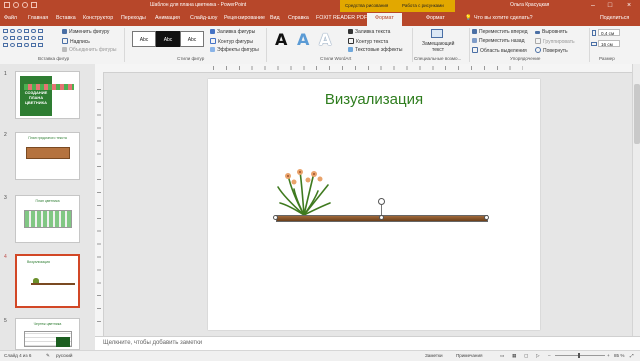 The image size is (640, 361). I want to click on shape-style-black: Abc, so click(168, 39).